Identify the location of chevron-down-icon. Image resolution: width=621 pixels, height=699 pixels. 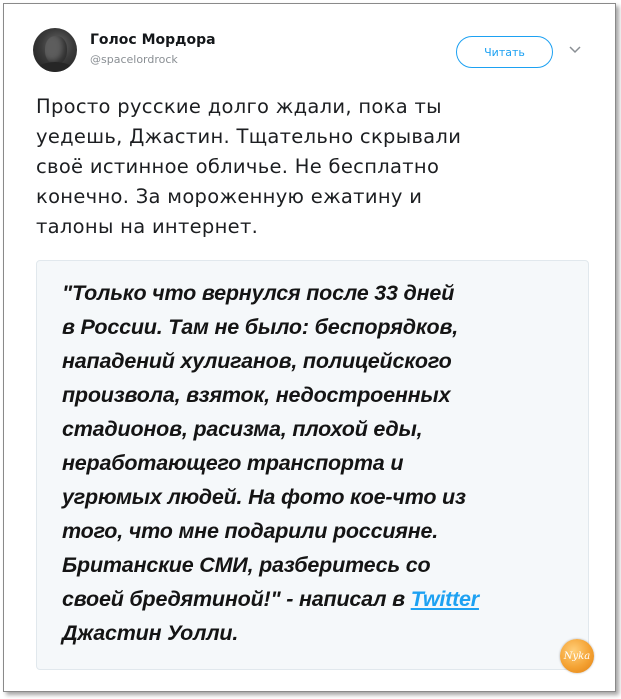
(575, 50).